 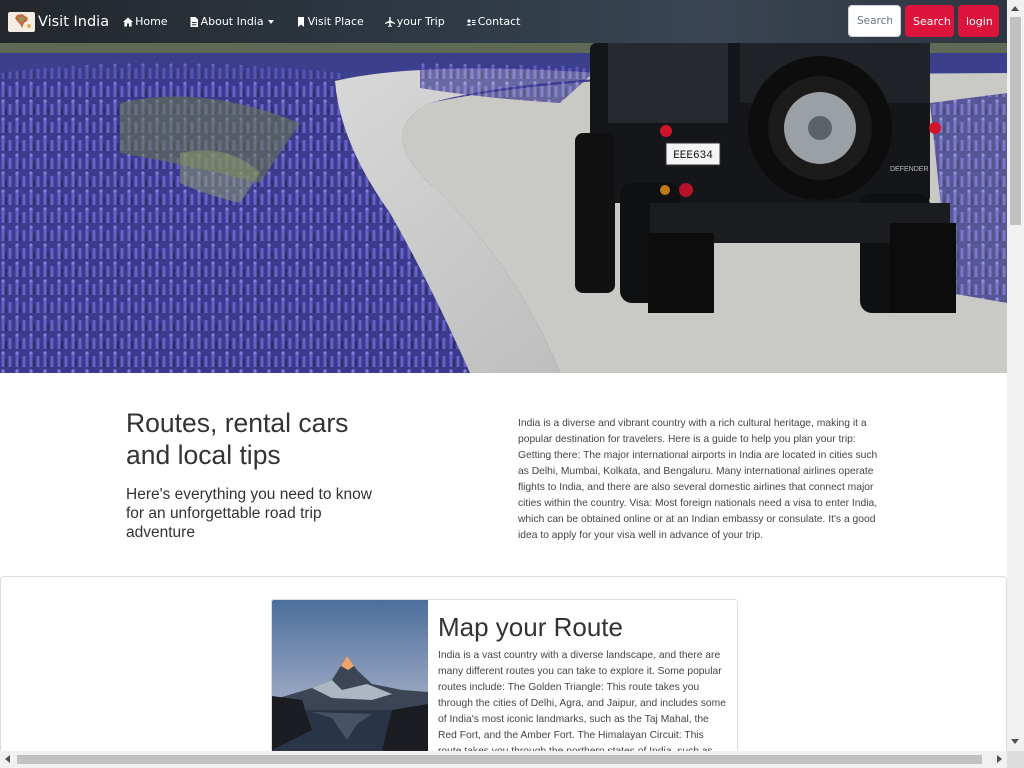 What do you see at coordinates (350, 675) in the screenshot?
I see `mountain-image` at bounding box center [350, 675].